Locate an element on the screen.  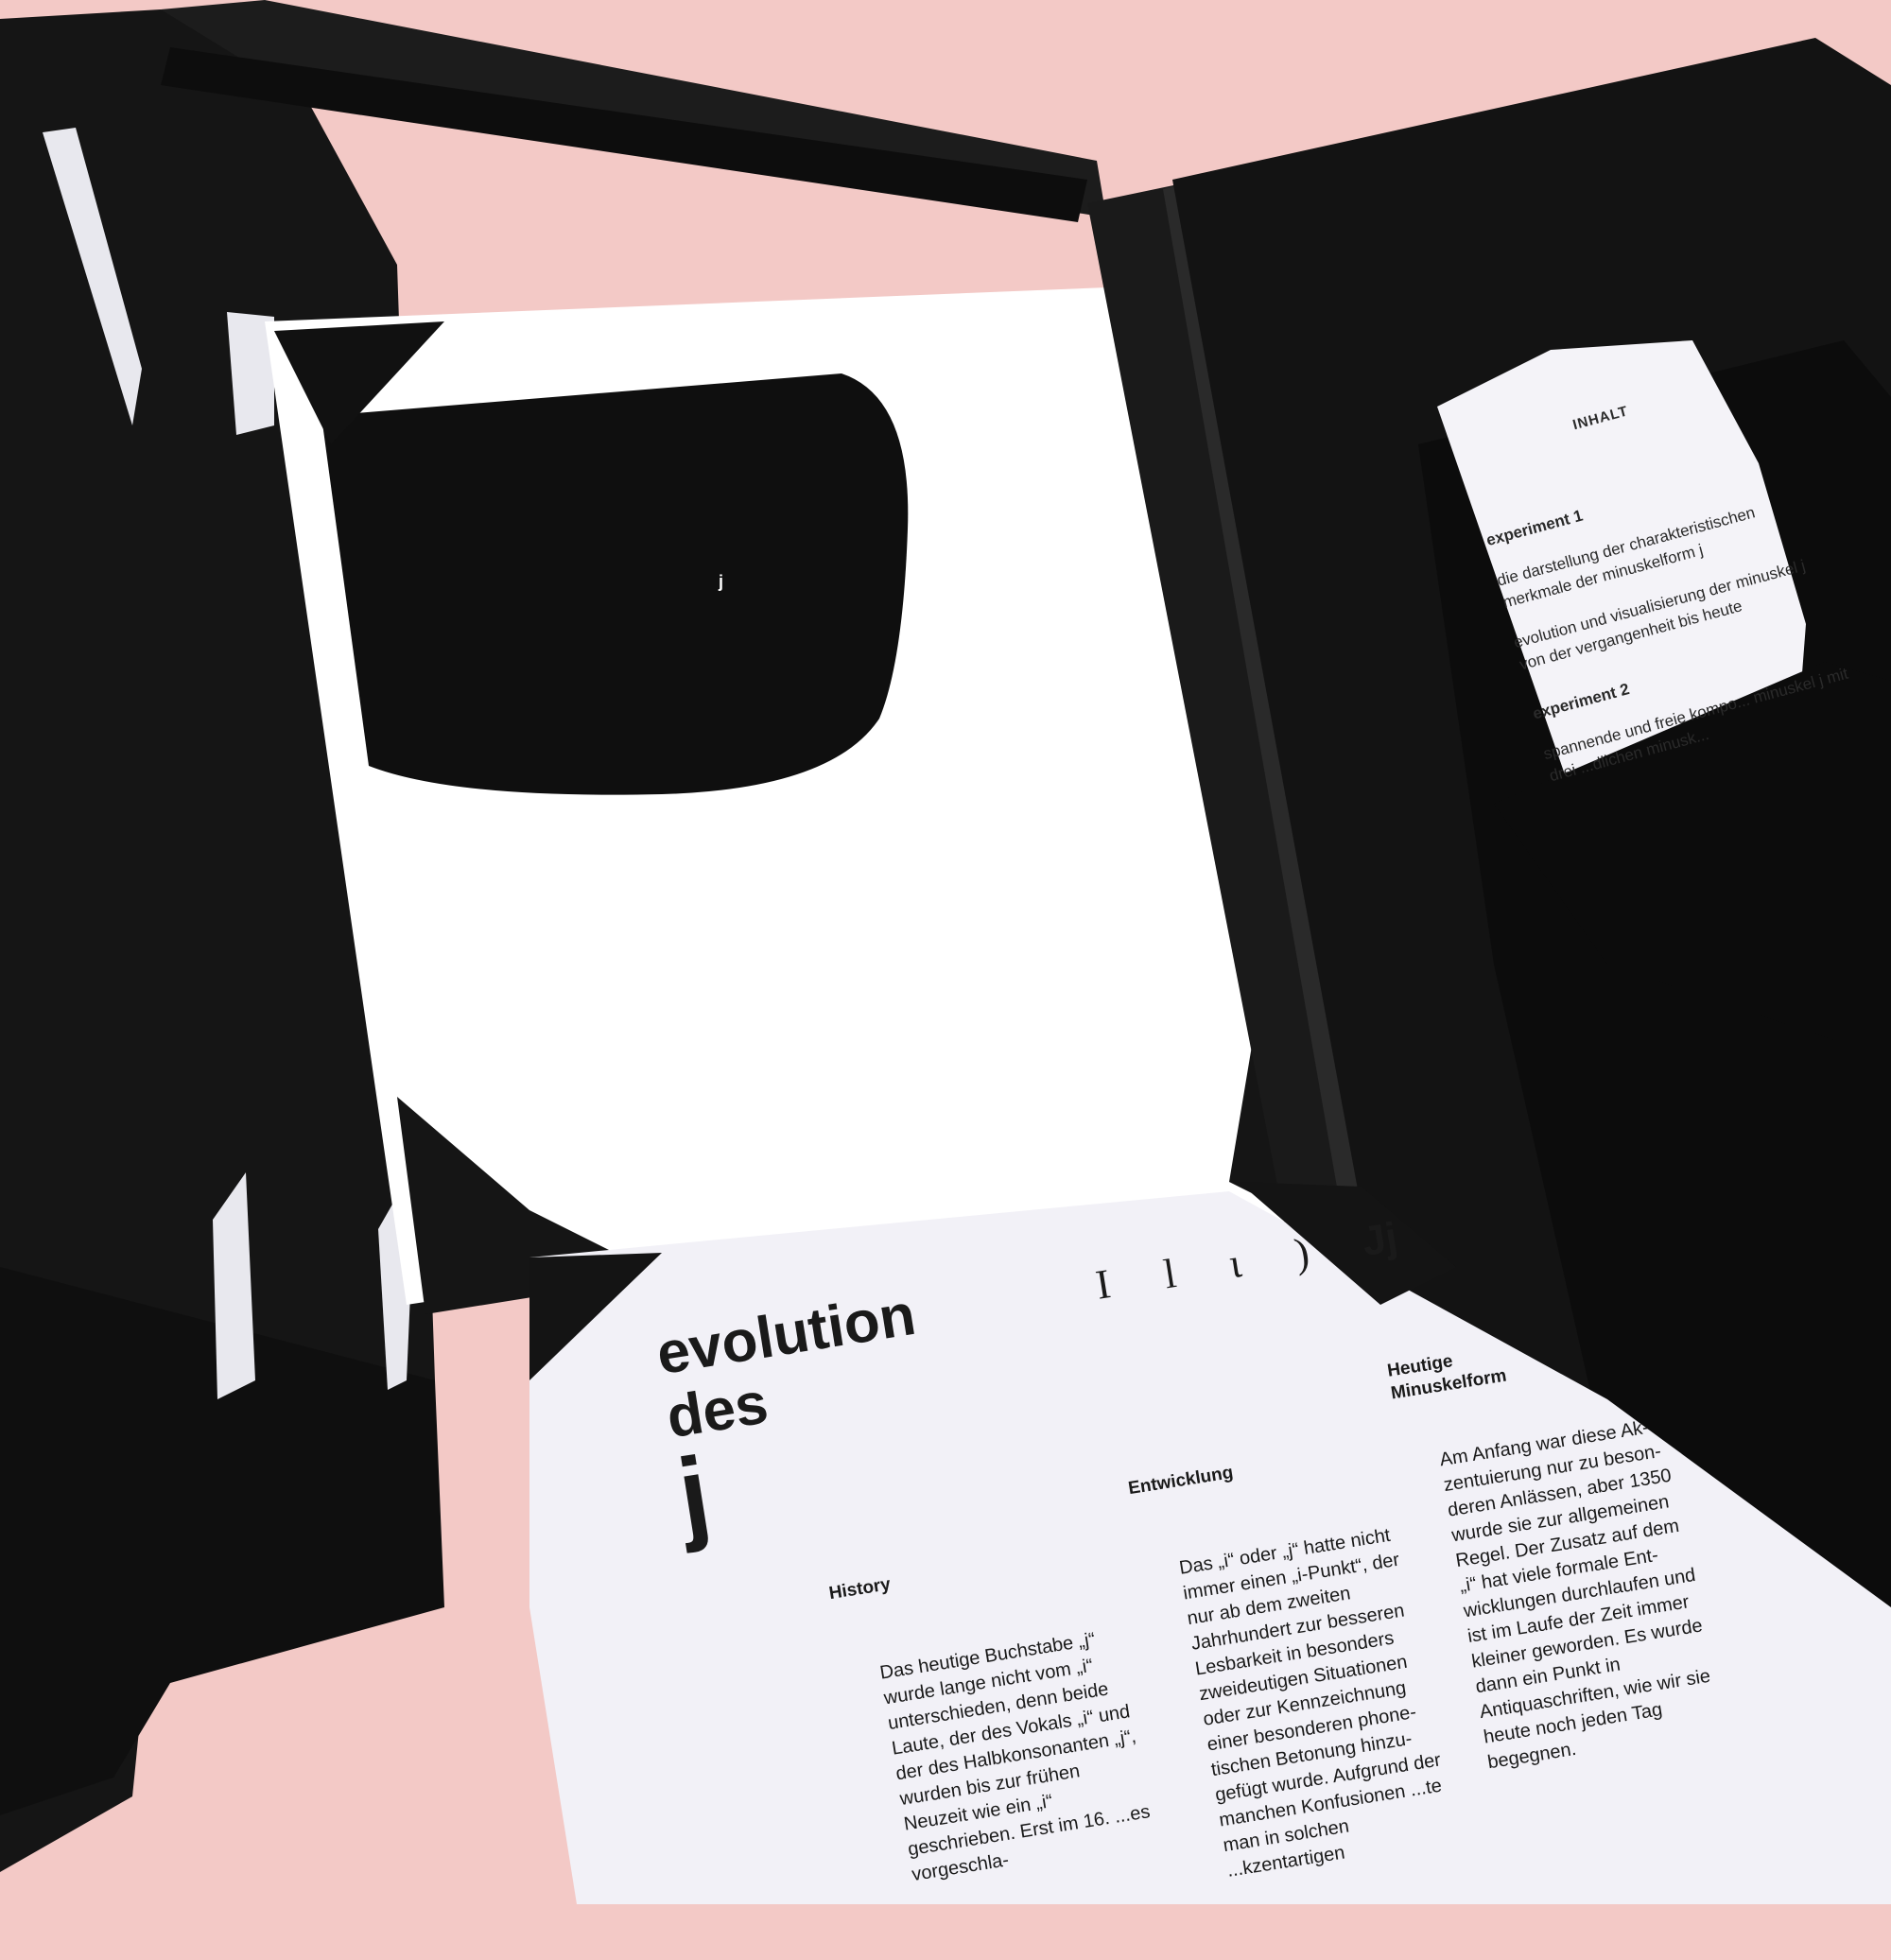
small-glyph: j is located at coordinates (721, 582).